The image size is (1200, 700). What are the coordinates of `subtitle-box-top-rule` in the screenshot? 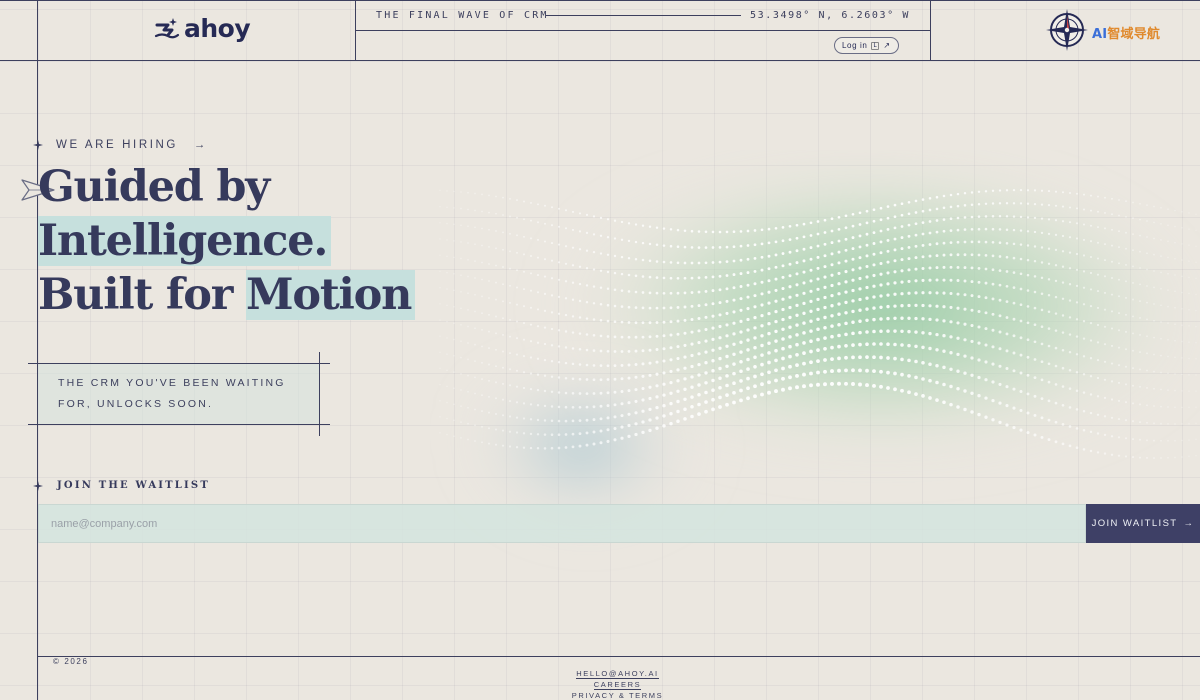 It's located at (179, 363).